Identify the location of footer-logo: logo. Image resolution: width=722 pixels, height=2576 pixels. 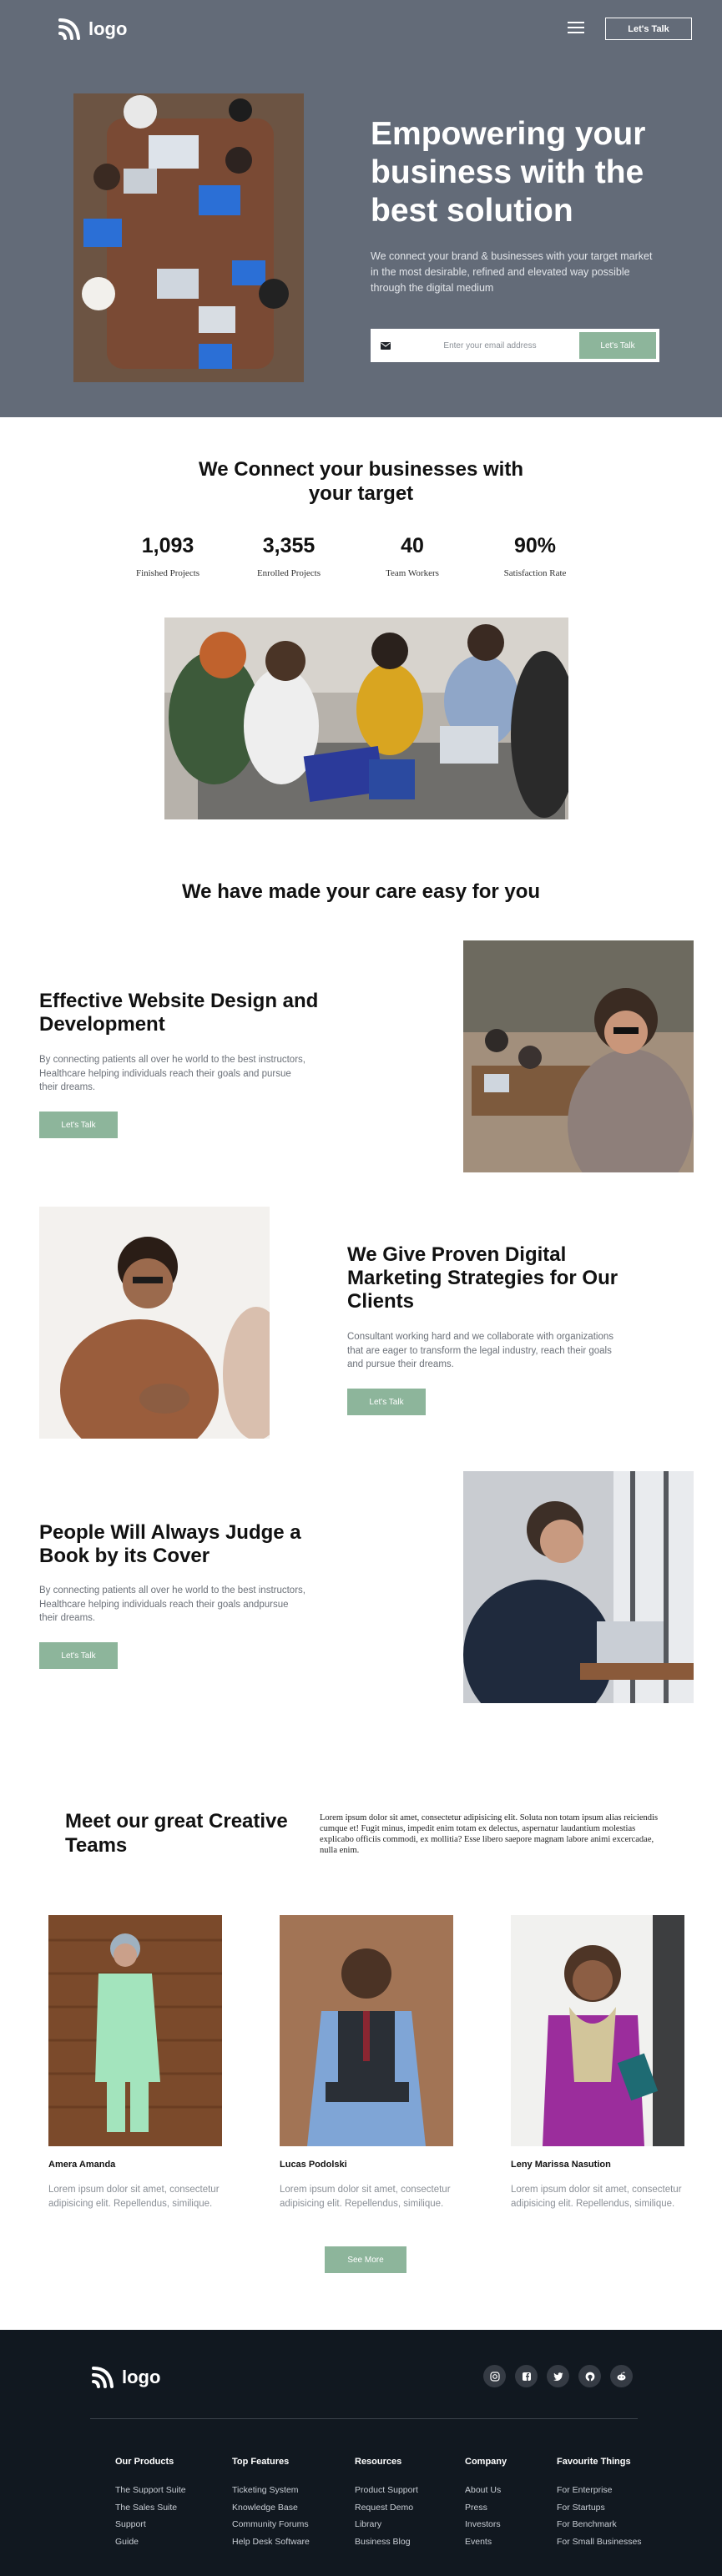
(125, 2377).